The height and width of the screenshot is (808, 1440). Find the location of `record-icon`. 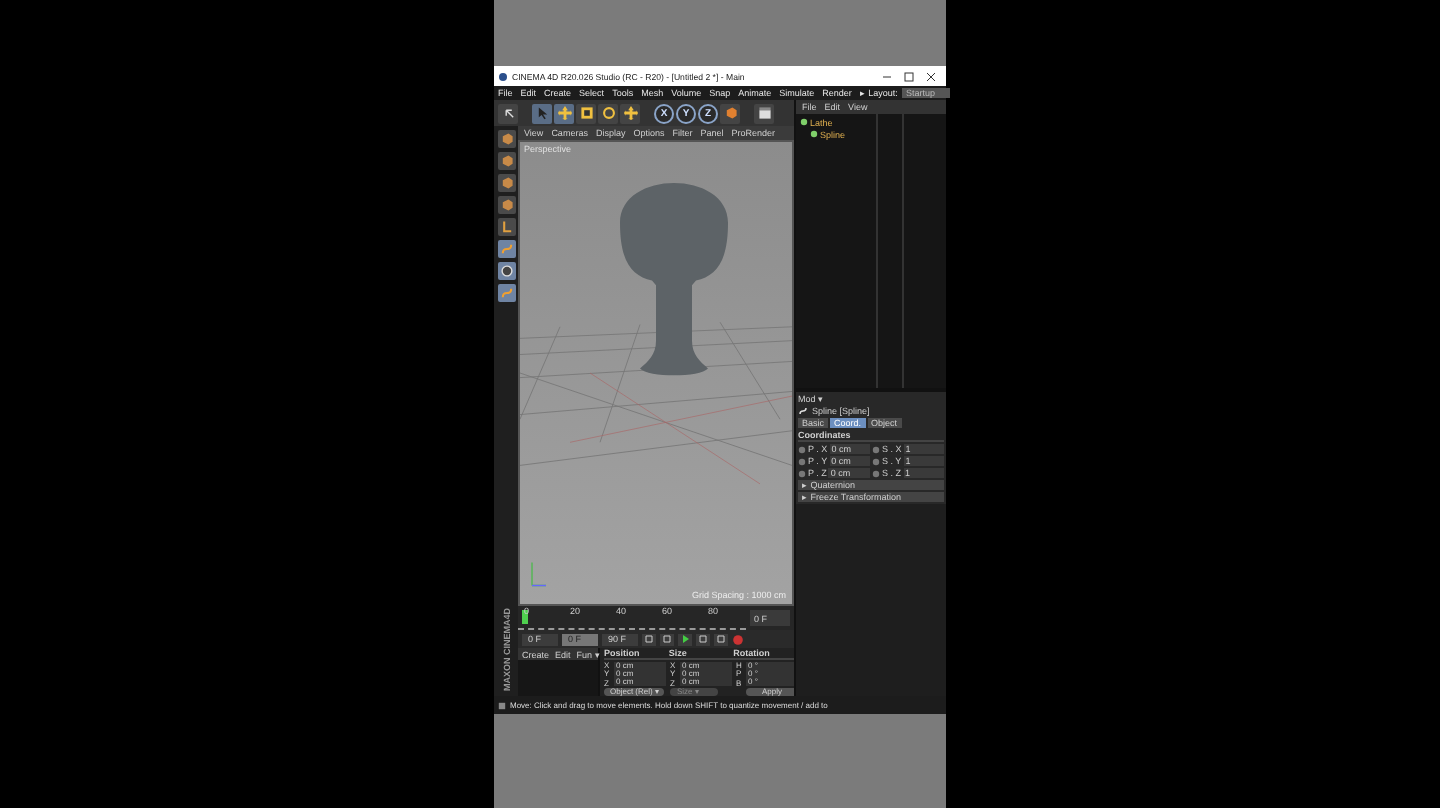

record-icon is located at coordinates (738, 639).